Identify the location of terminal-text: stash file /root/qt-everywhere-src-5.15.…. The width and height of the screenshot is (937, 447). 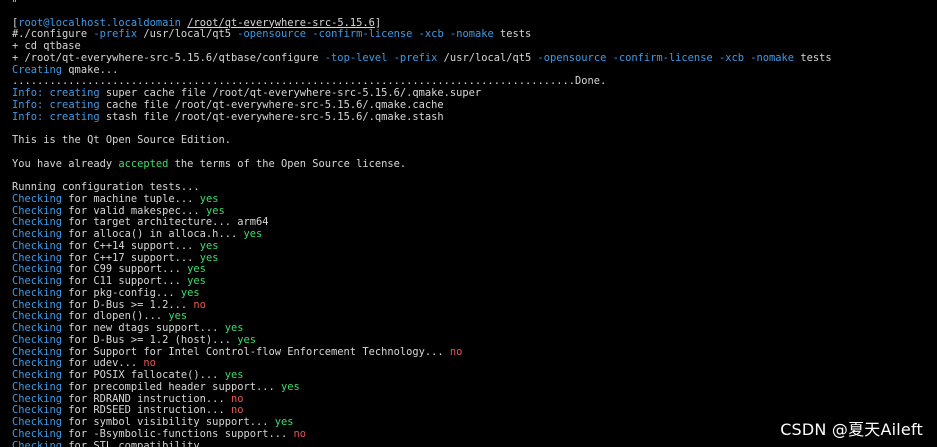
(271, 116).